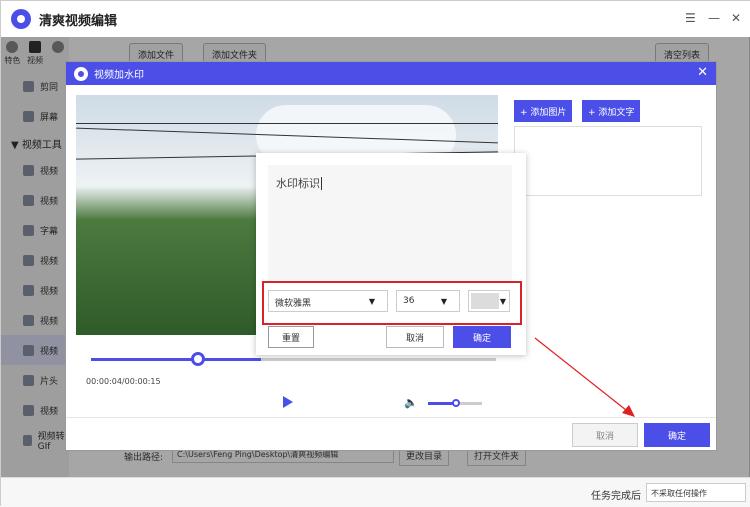 The width and height of the screenshot is (750, 507). What do you see at coordinates (176, 359) in the screenshot?
I see `seek-bar-played` at bounding box center [176, 359].